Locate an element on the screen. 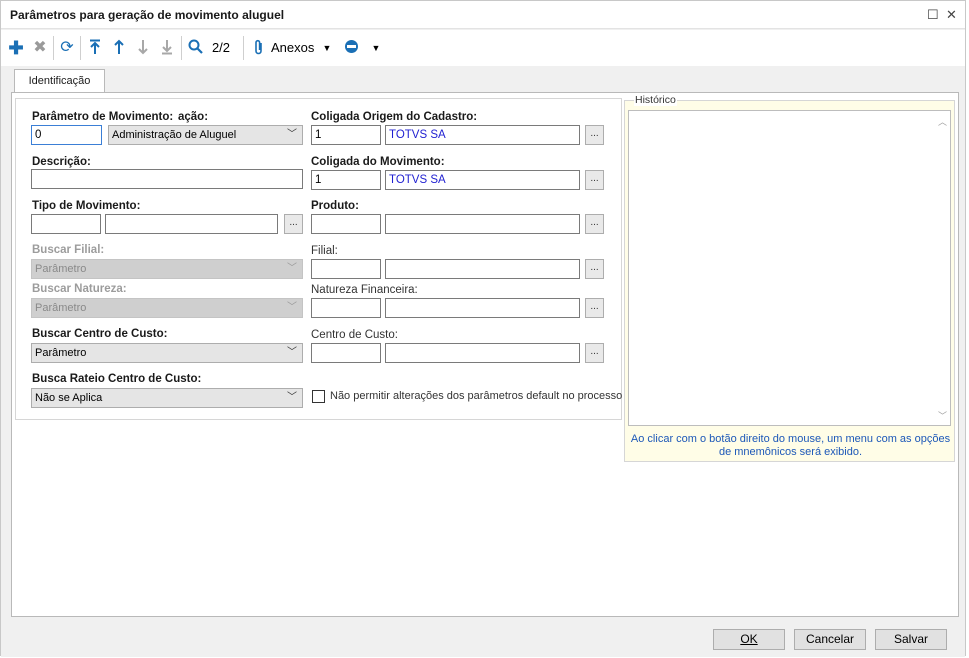  ok-button-label: OK is located at coordinates (749, 639).